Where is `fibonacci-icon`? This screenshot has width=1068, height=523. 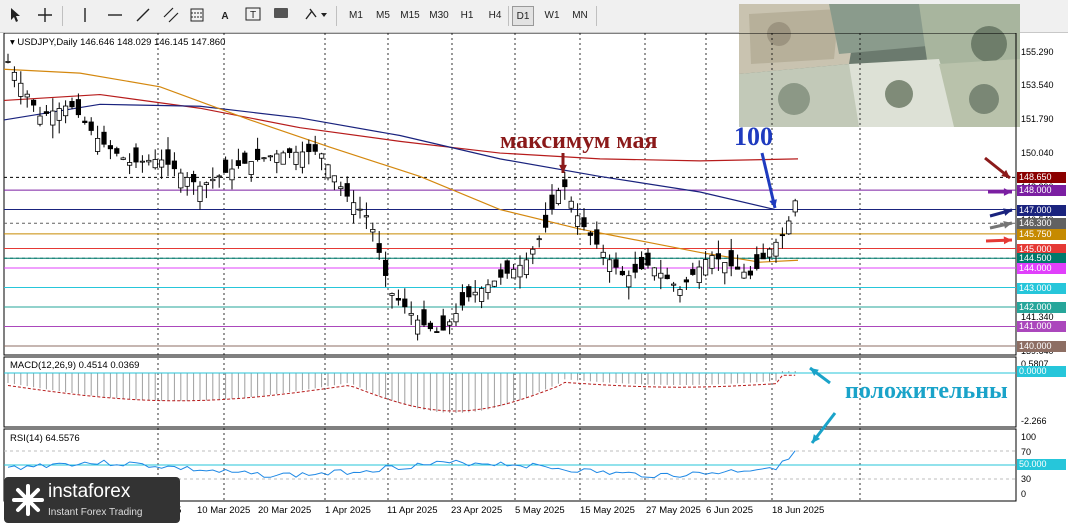 fibonacci-icon is located at coordinates (197, 16).